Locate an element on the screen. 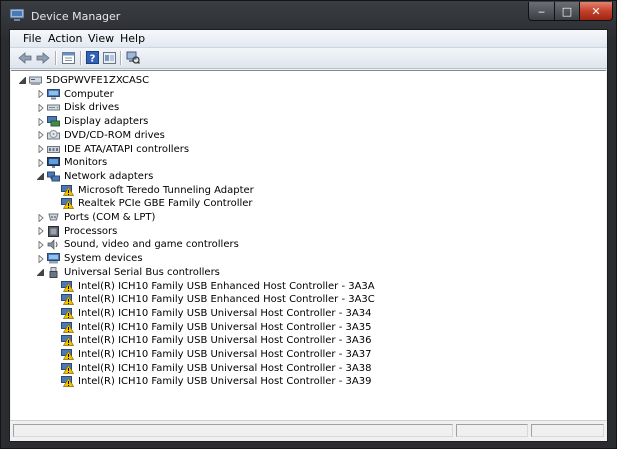 The width and height of the screenshot is (617, 449). tree-device-warning: Microsoft Teredo Tunneling Adapter is located at coordinates (152, 190).